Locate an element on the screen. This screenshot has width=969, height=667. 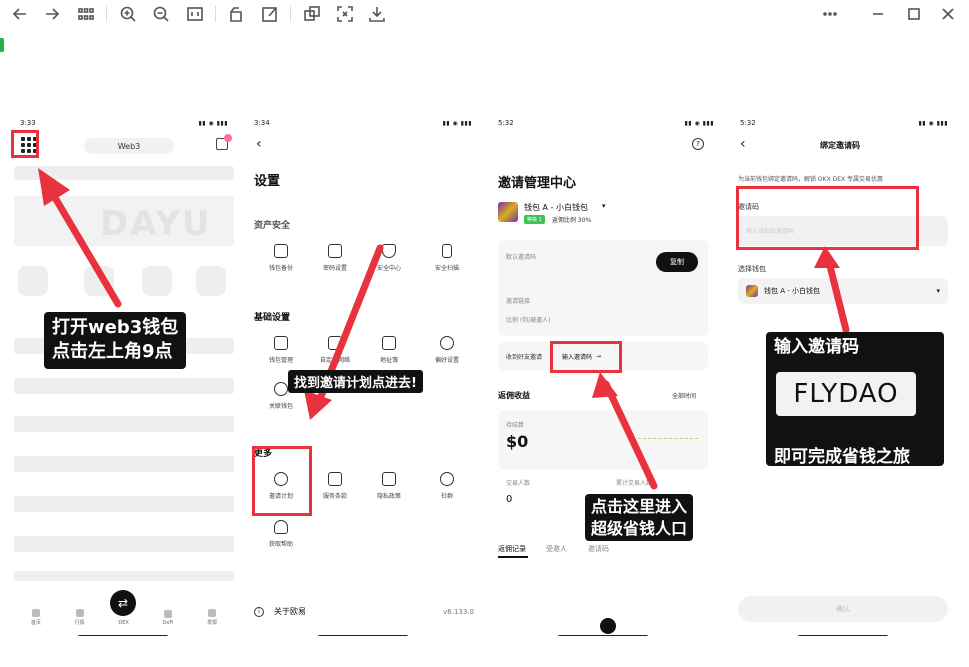
nav-item-dex: DEX is located at coordinates (123, 618).